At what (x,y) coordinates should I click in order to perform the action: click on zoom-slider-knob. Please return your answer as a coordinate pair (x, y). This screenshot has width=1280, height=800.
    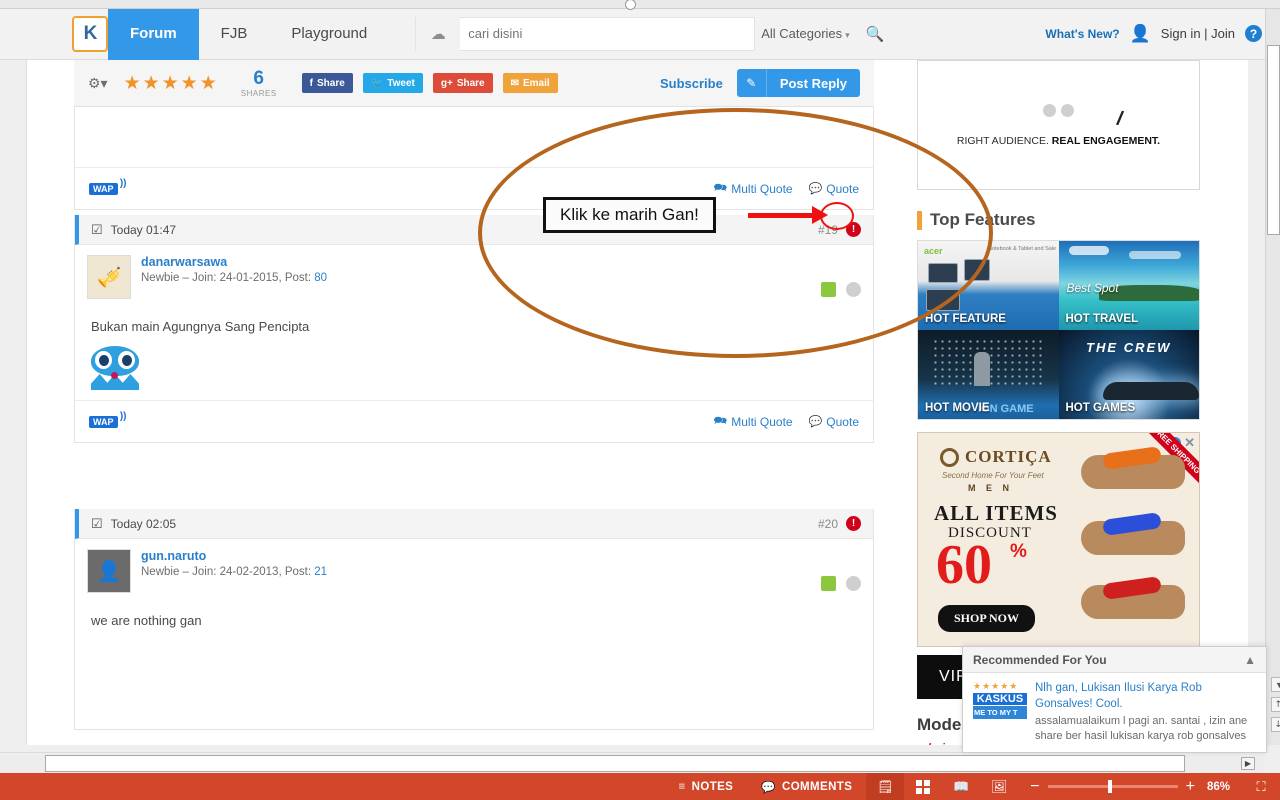
    Looking at the image, I should click on (1109, 786).